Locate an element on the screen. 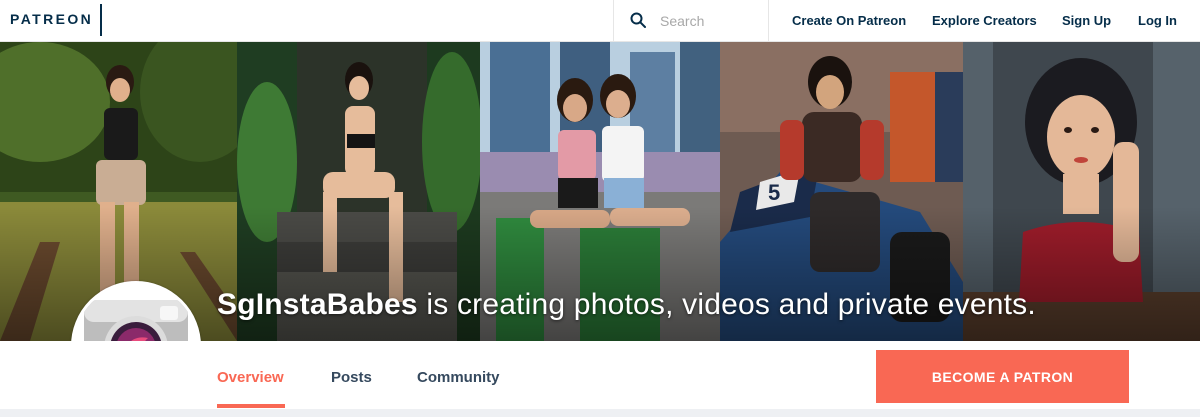 Image resolution: width=1200 pixels, height=417 pixels. tab-overview: Overview is located at coordinates (250, 377).